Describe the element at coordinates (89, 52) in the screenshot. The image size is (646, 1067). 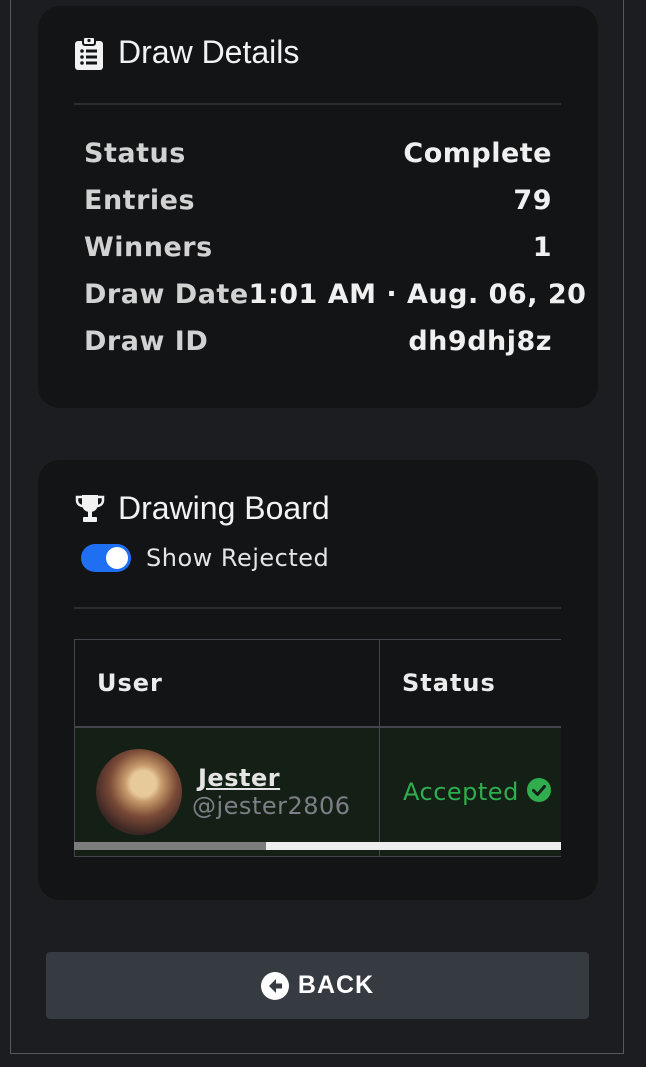
I see `clipboard-list-icon` at that location.